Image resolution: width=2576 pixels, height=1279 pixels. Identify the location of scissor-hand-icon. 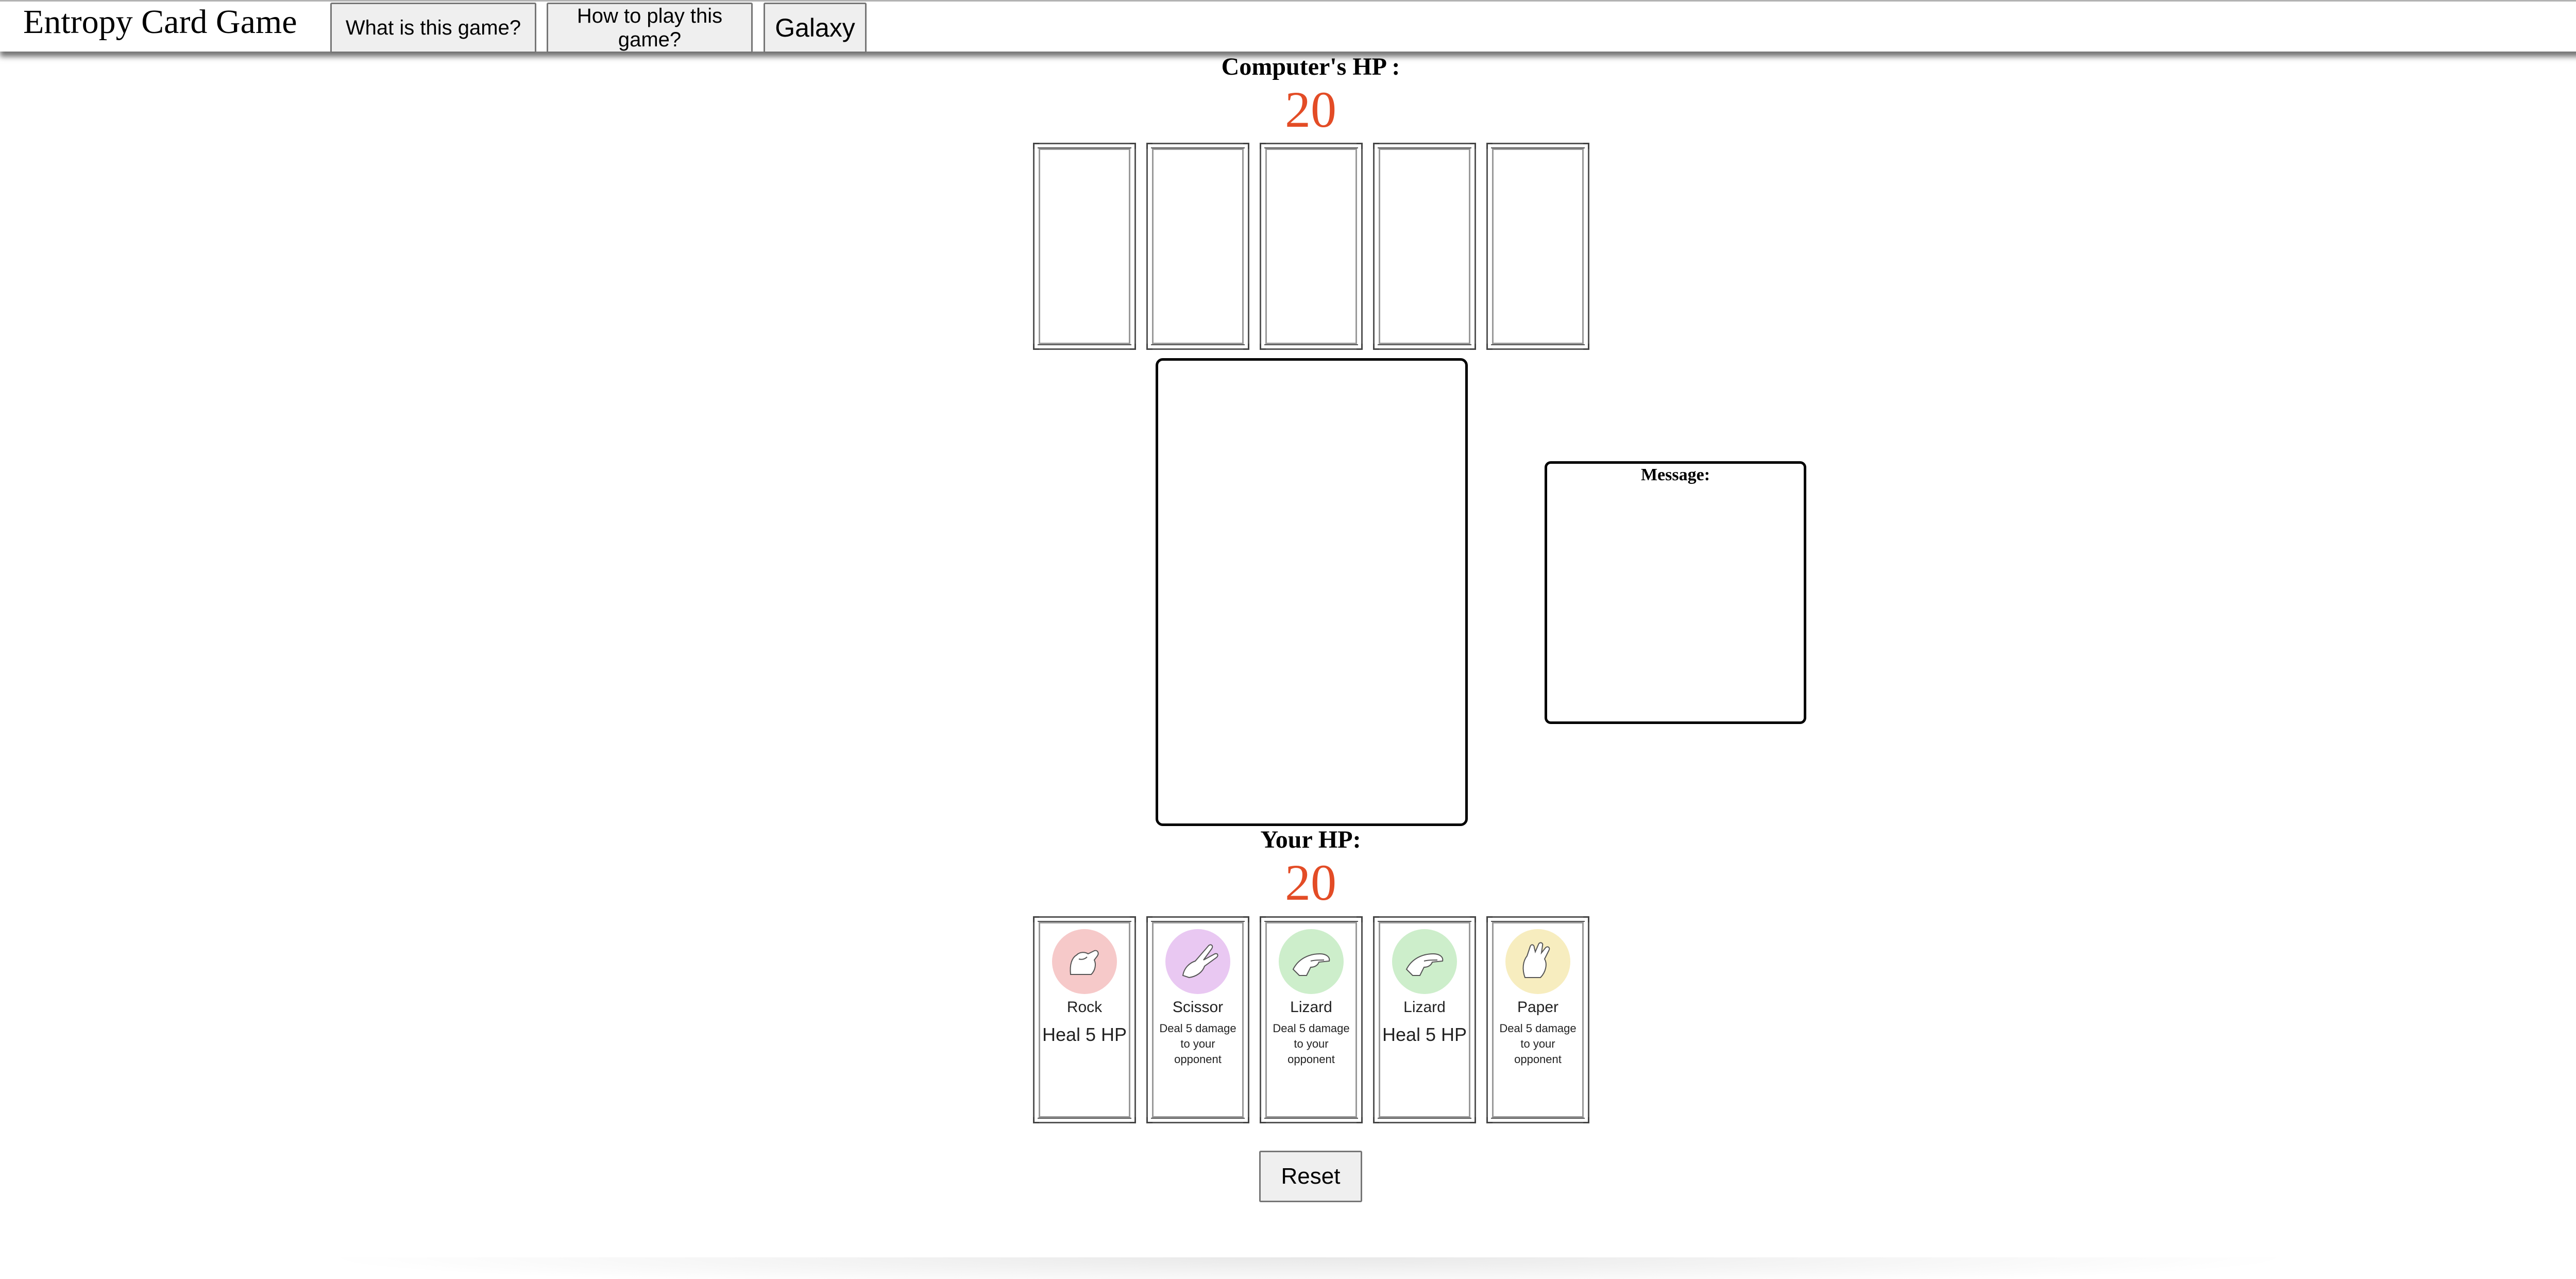
(1197, 961).